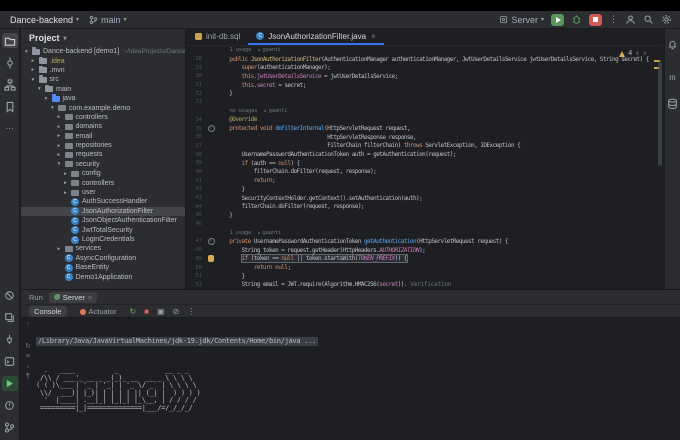  What do you see at coordinates (28, 366) in the screenshot?
I see `scroll-to-end-icon: ↓` at bounding box center [28, 366].